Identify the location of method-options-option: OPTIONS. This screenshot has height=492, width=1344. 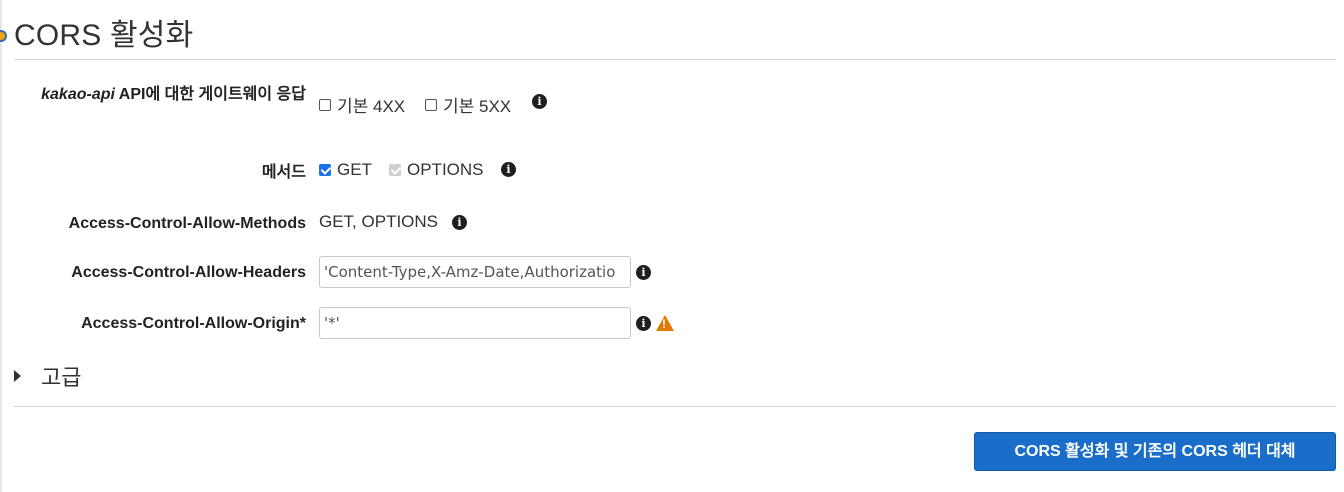
(436, 170).